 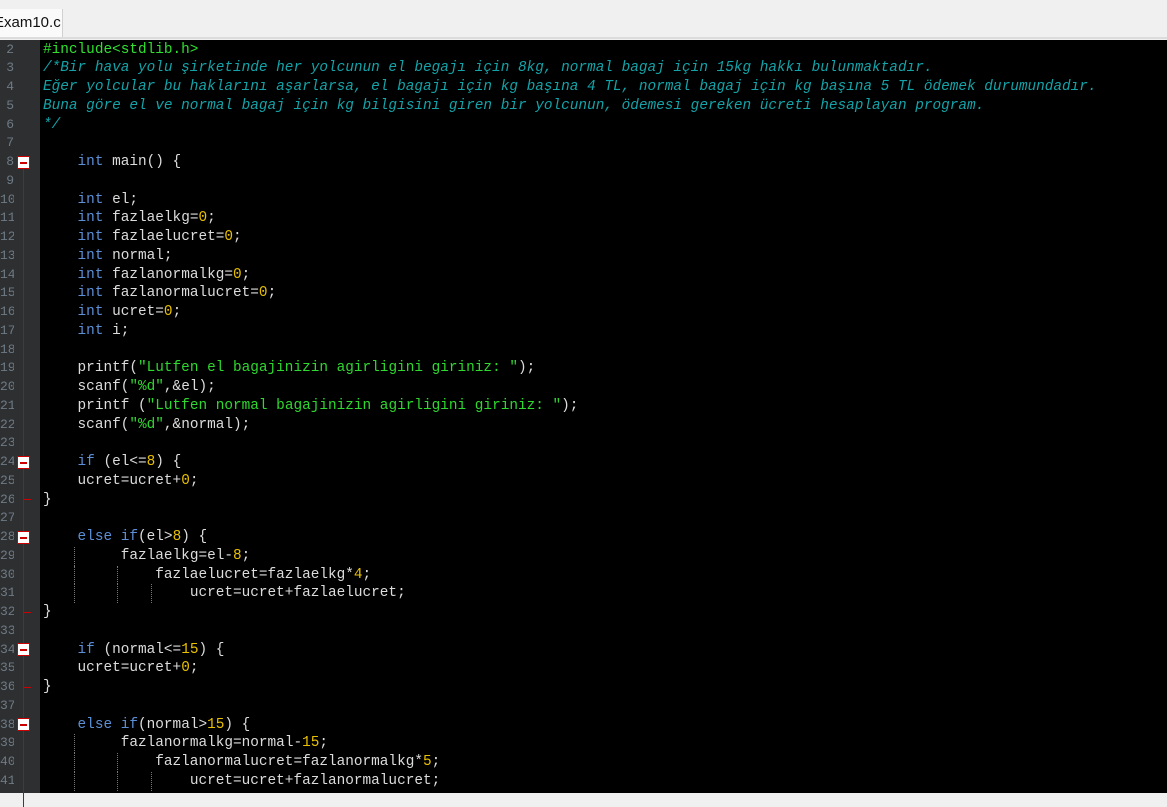 I want to click on code-token: fazlaelkg=el-, so click(x=177, y=556).